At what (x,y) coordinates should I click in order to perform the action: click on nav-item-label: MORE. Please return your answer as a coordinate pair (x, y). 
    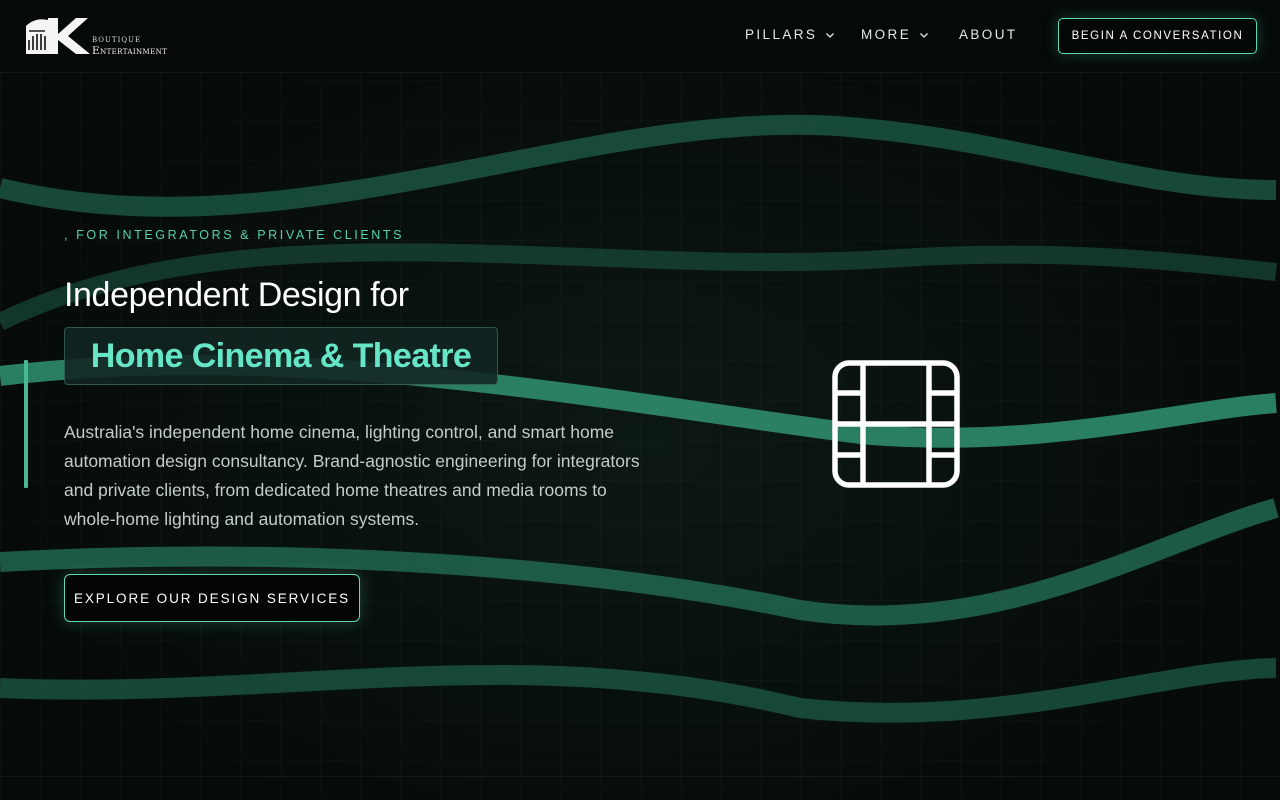
    Looking at the image, I should click on (886, 34).